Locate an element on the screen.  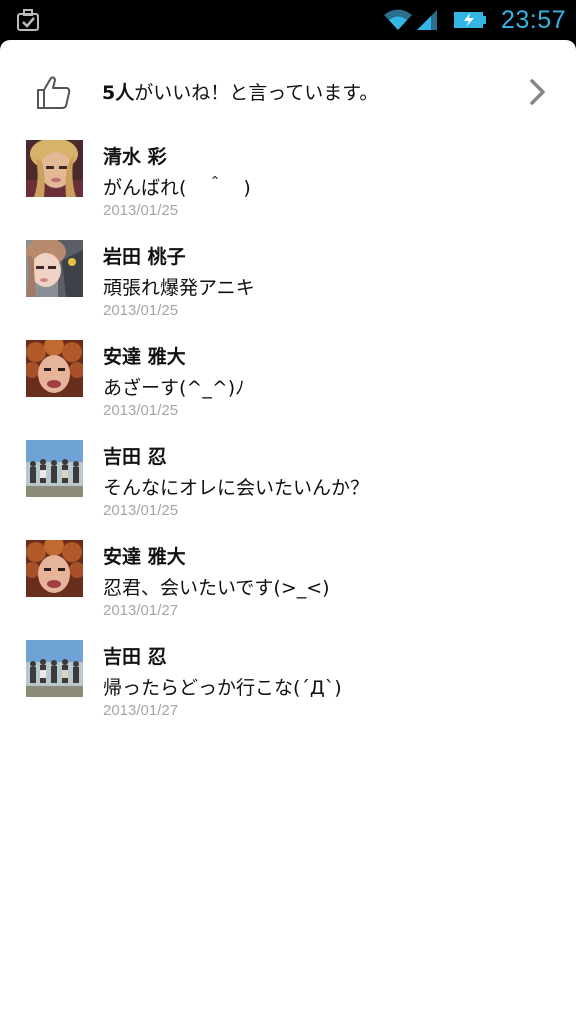
comment-item: 吉田 忍 そんなにオレに会いたいんか？ 2013/01/25 is located at coordinates (288, 488).